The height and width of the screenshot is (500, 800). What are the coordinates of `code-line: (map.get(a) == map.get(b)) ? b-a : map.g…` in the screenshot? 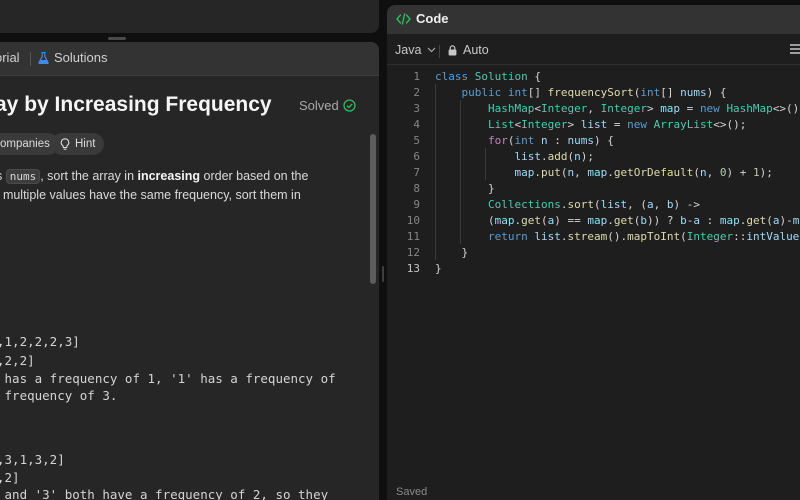 It's located at (617, 220).